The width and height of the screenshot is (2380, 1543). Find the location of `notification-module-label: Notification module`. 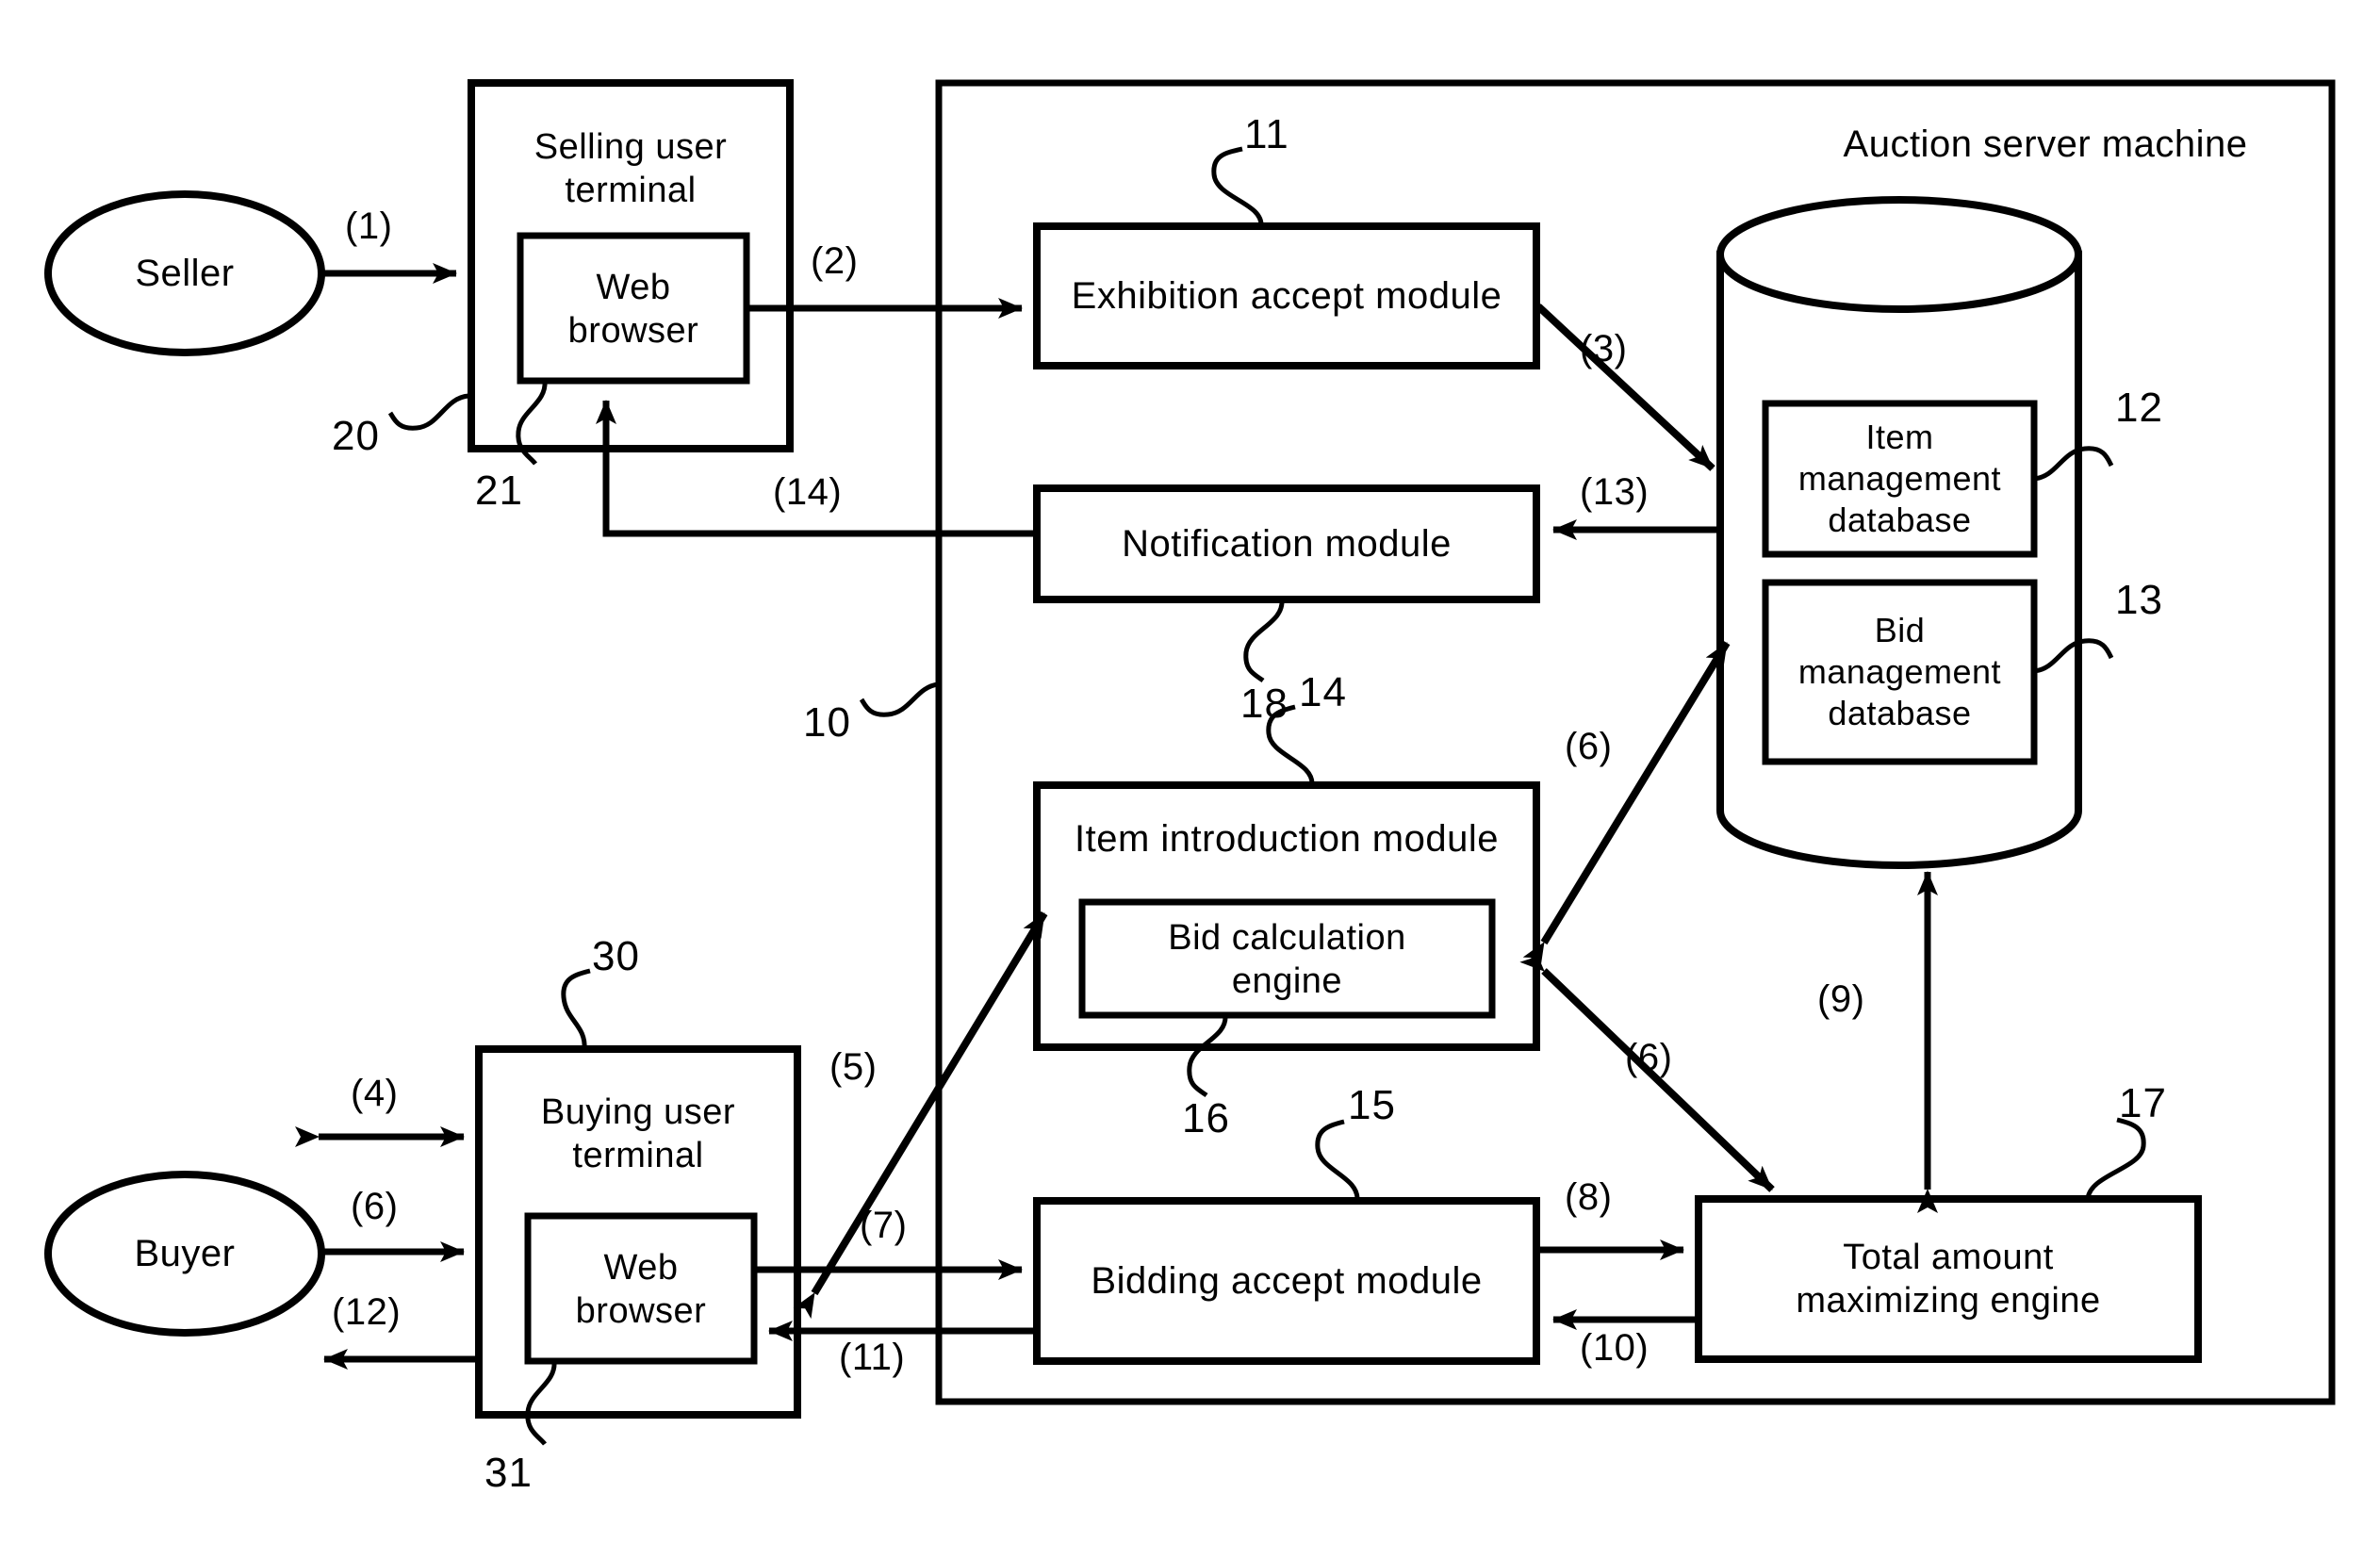

notification-module-label: Notification module is located at coordinates (1287, 543).